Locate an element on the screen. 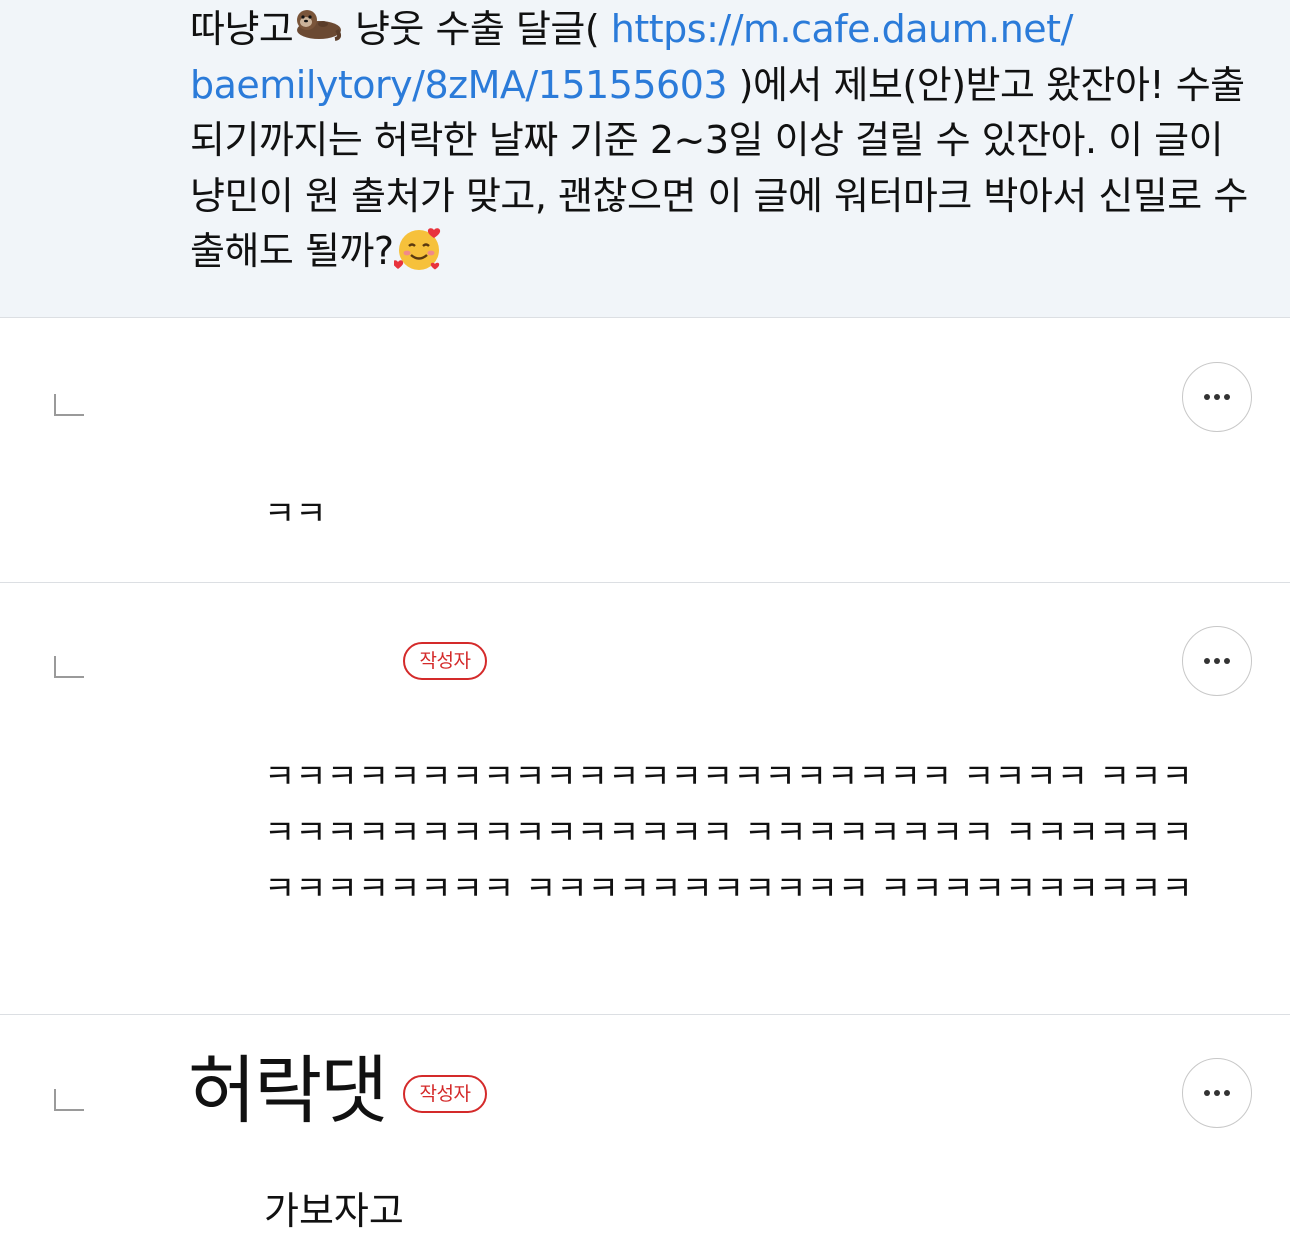 The height and width of the screenshot is (1258, 1290). otter-emoji-icon is located at coordinates (319, 25).